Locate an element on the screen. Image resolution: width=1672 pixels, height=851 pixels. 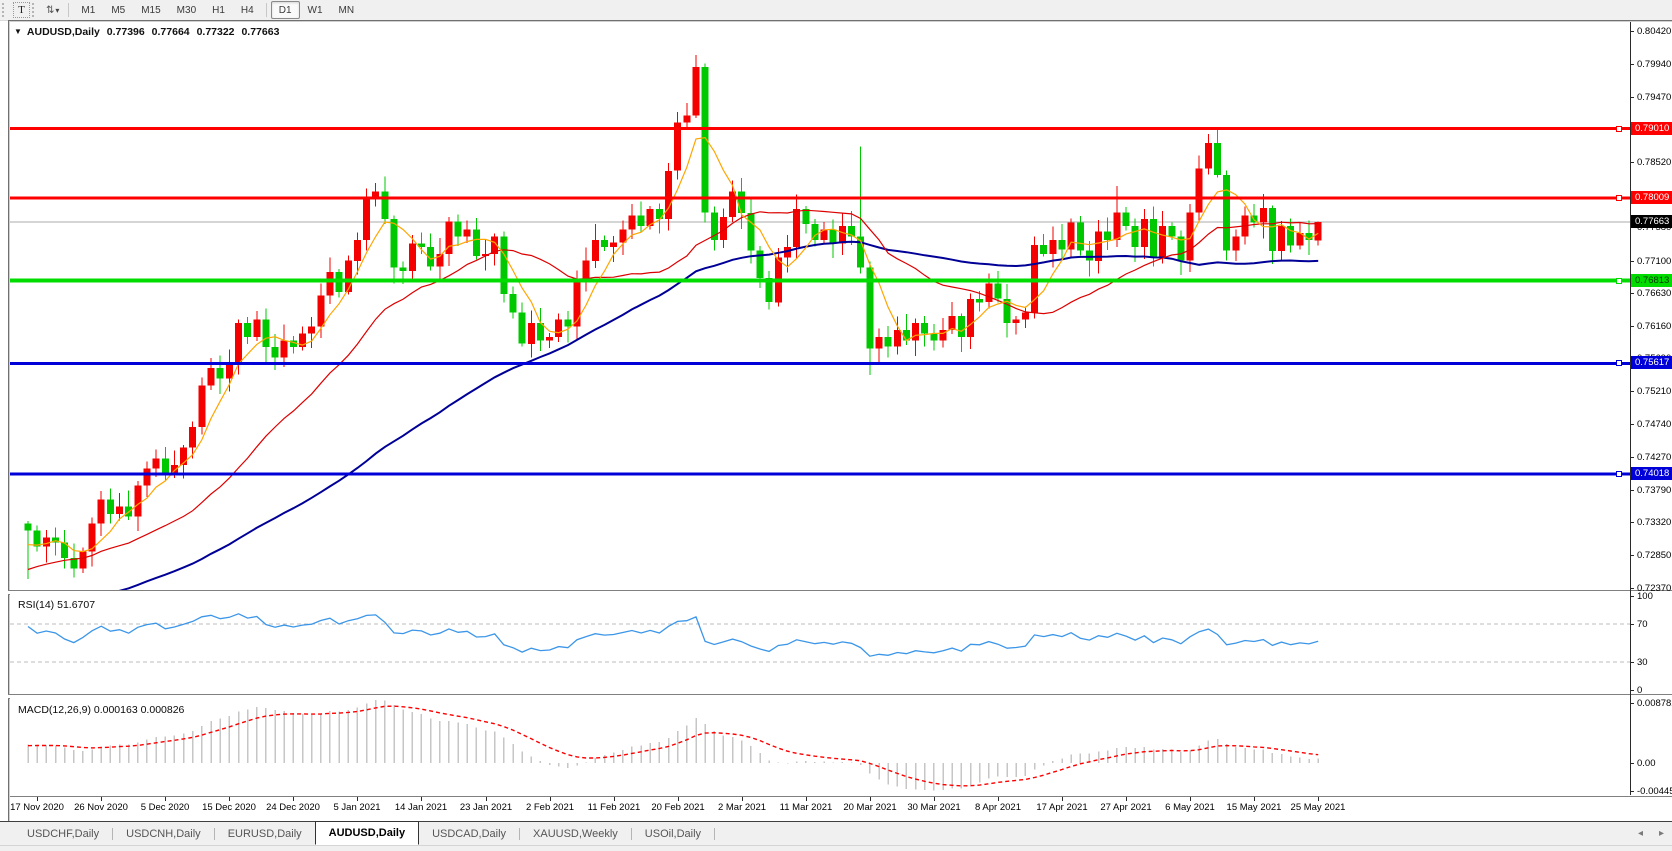
text-tool-button: T is located at coordinates (21, 10).